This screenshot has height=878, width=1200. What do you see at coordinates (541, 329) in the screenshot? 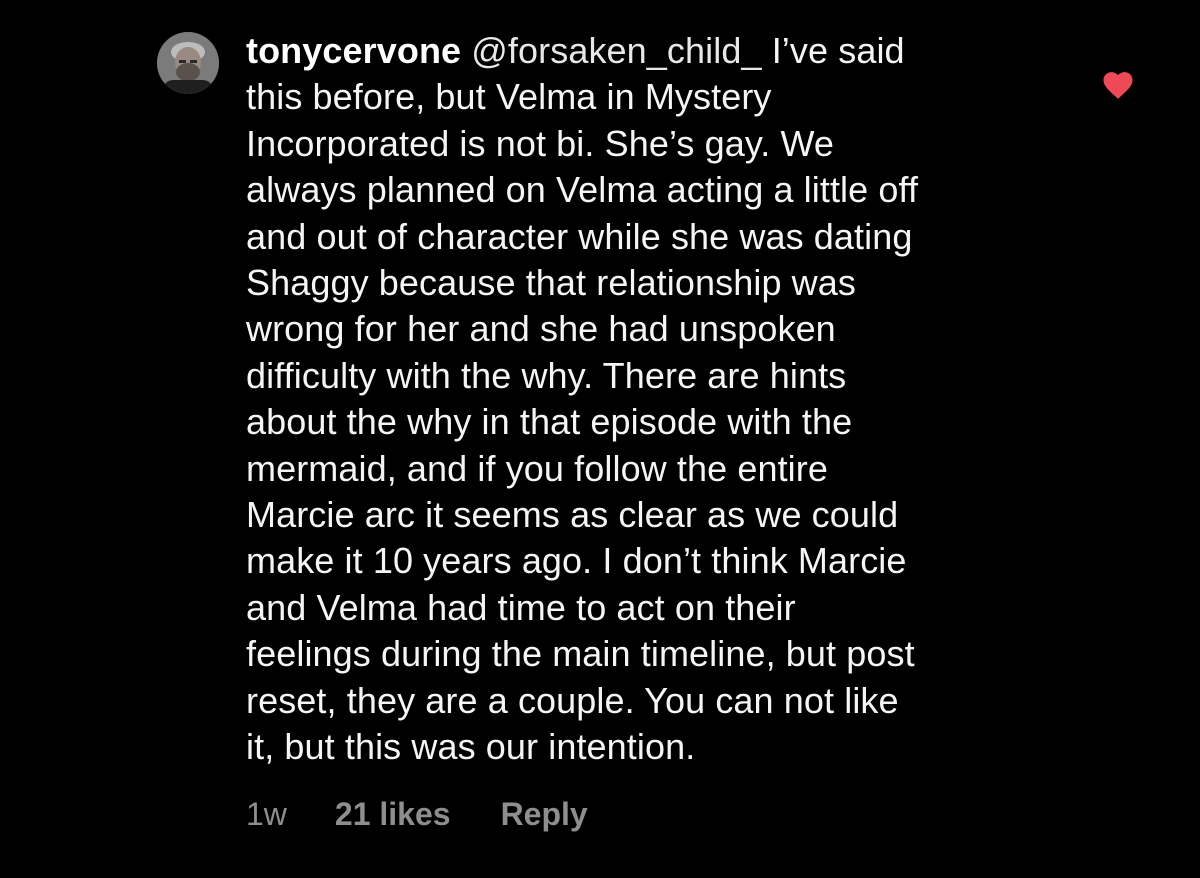
I see `comment-line: wrong for her and she had unspoken` at bounding box center [541, 329].